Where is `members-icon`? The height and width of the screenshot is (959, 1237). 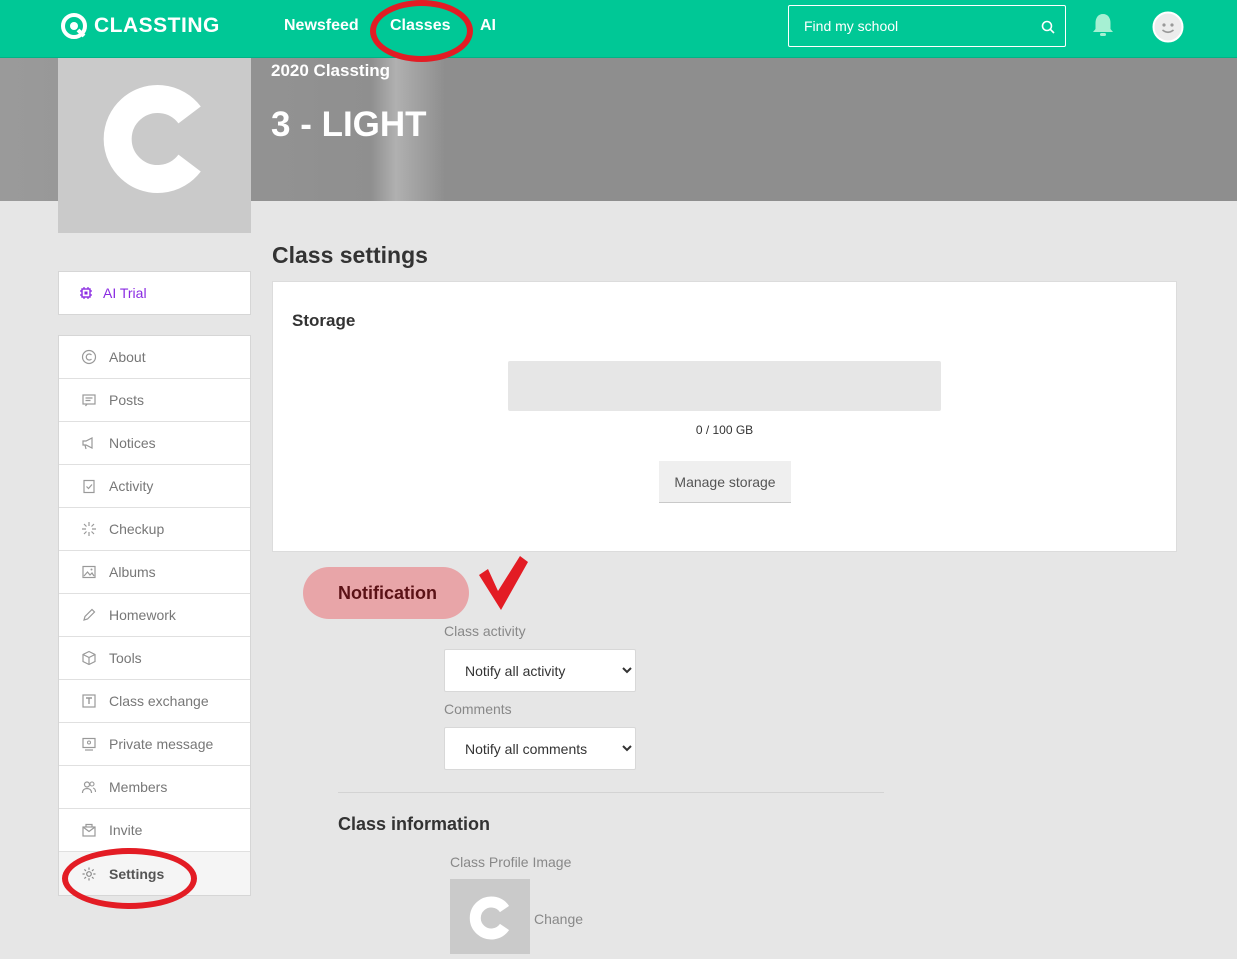
members-icon is located at coordinates (89, 787).